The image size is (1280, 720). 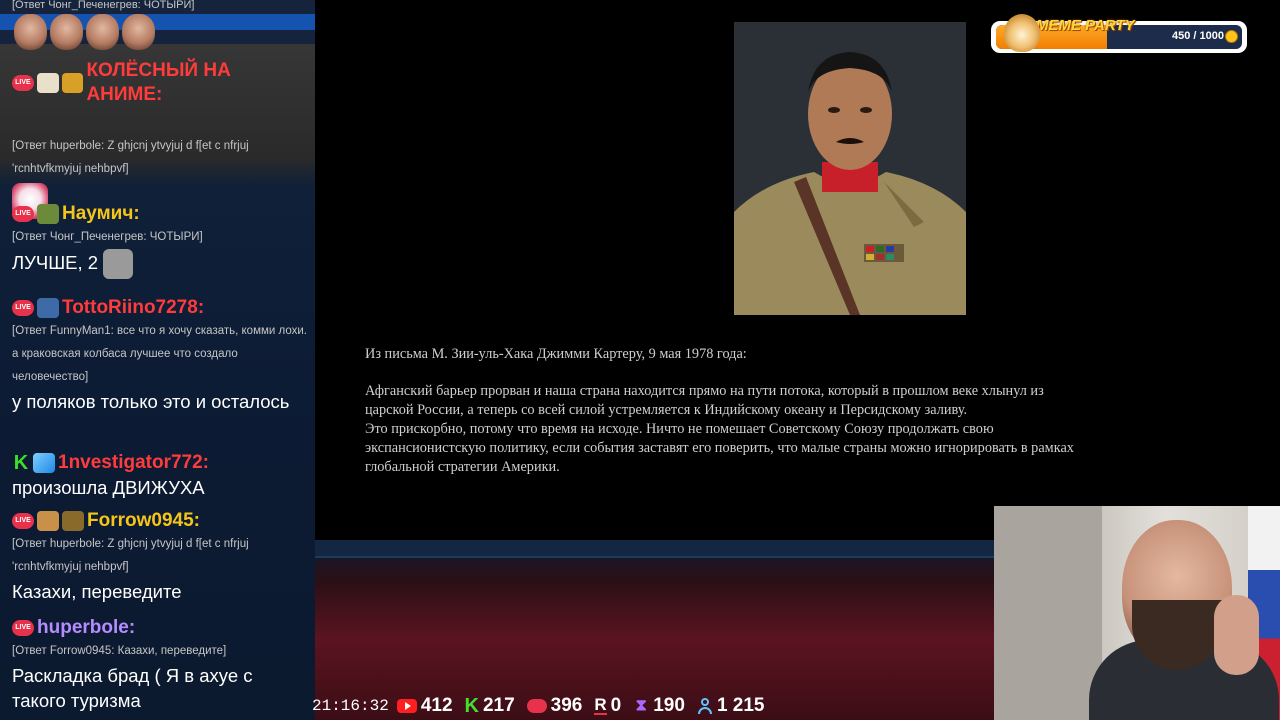 I want to click on youtube-icon, so click(x=406, y=706).